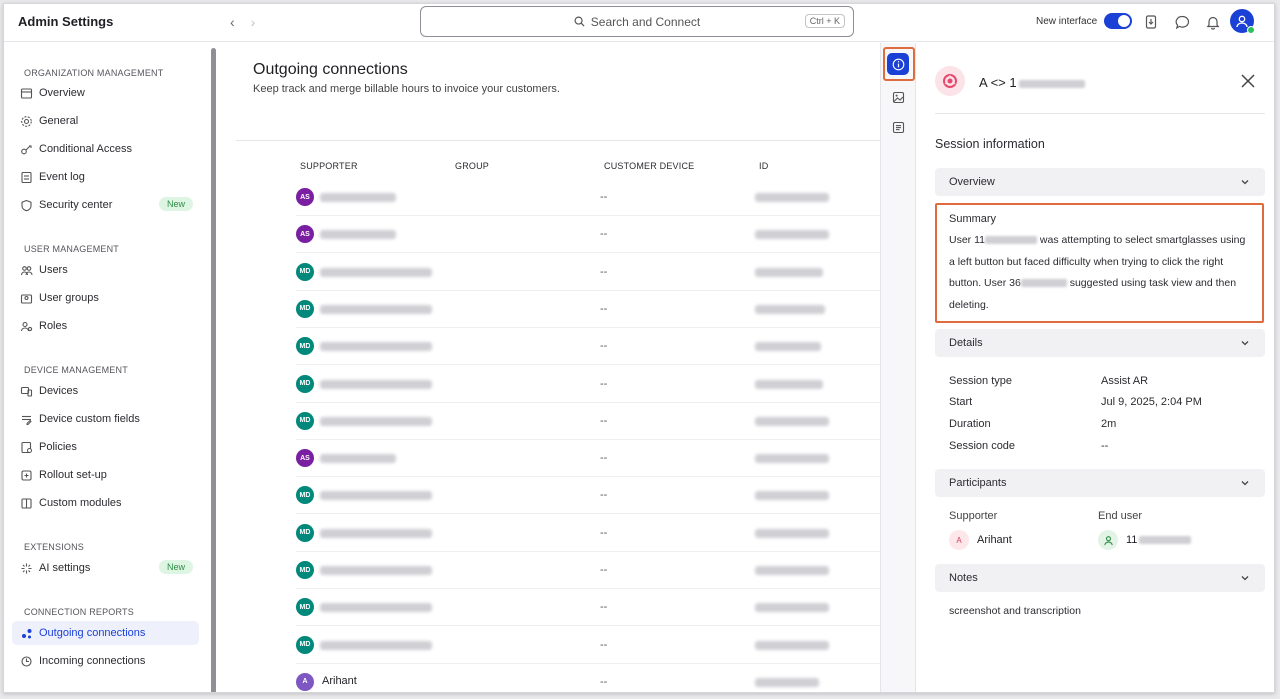 The width and height of the screenshot is (1280, 699). Describe the element at coordinates (558, 140) in the screenshot. I see `divider` at that location.